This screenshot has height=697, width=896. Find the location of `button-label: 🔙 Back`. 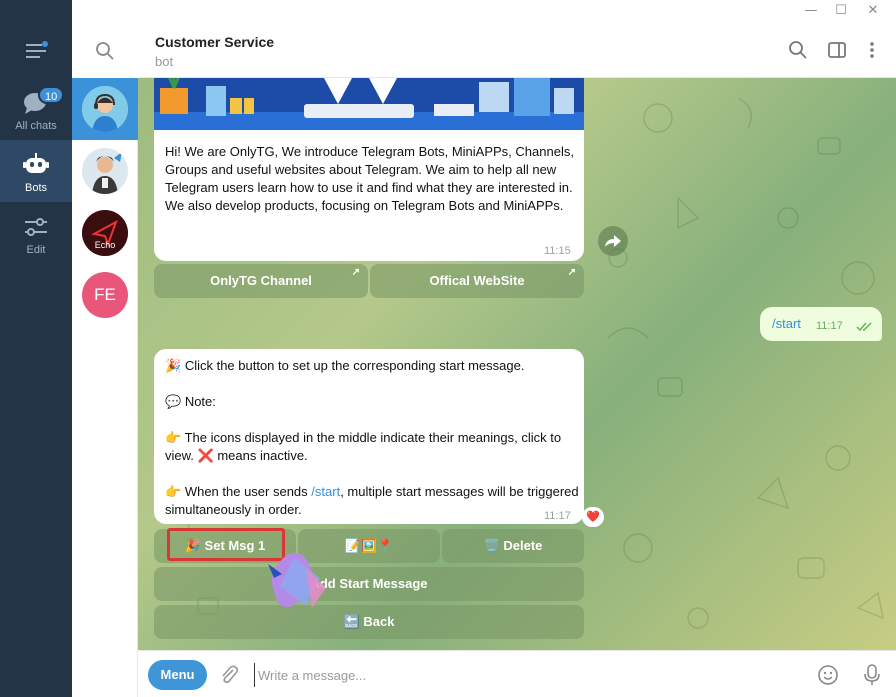

button-label: 🔙 Back is located at coordinates (369, 621).